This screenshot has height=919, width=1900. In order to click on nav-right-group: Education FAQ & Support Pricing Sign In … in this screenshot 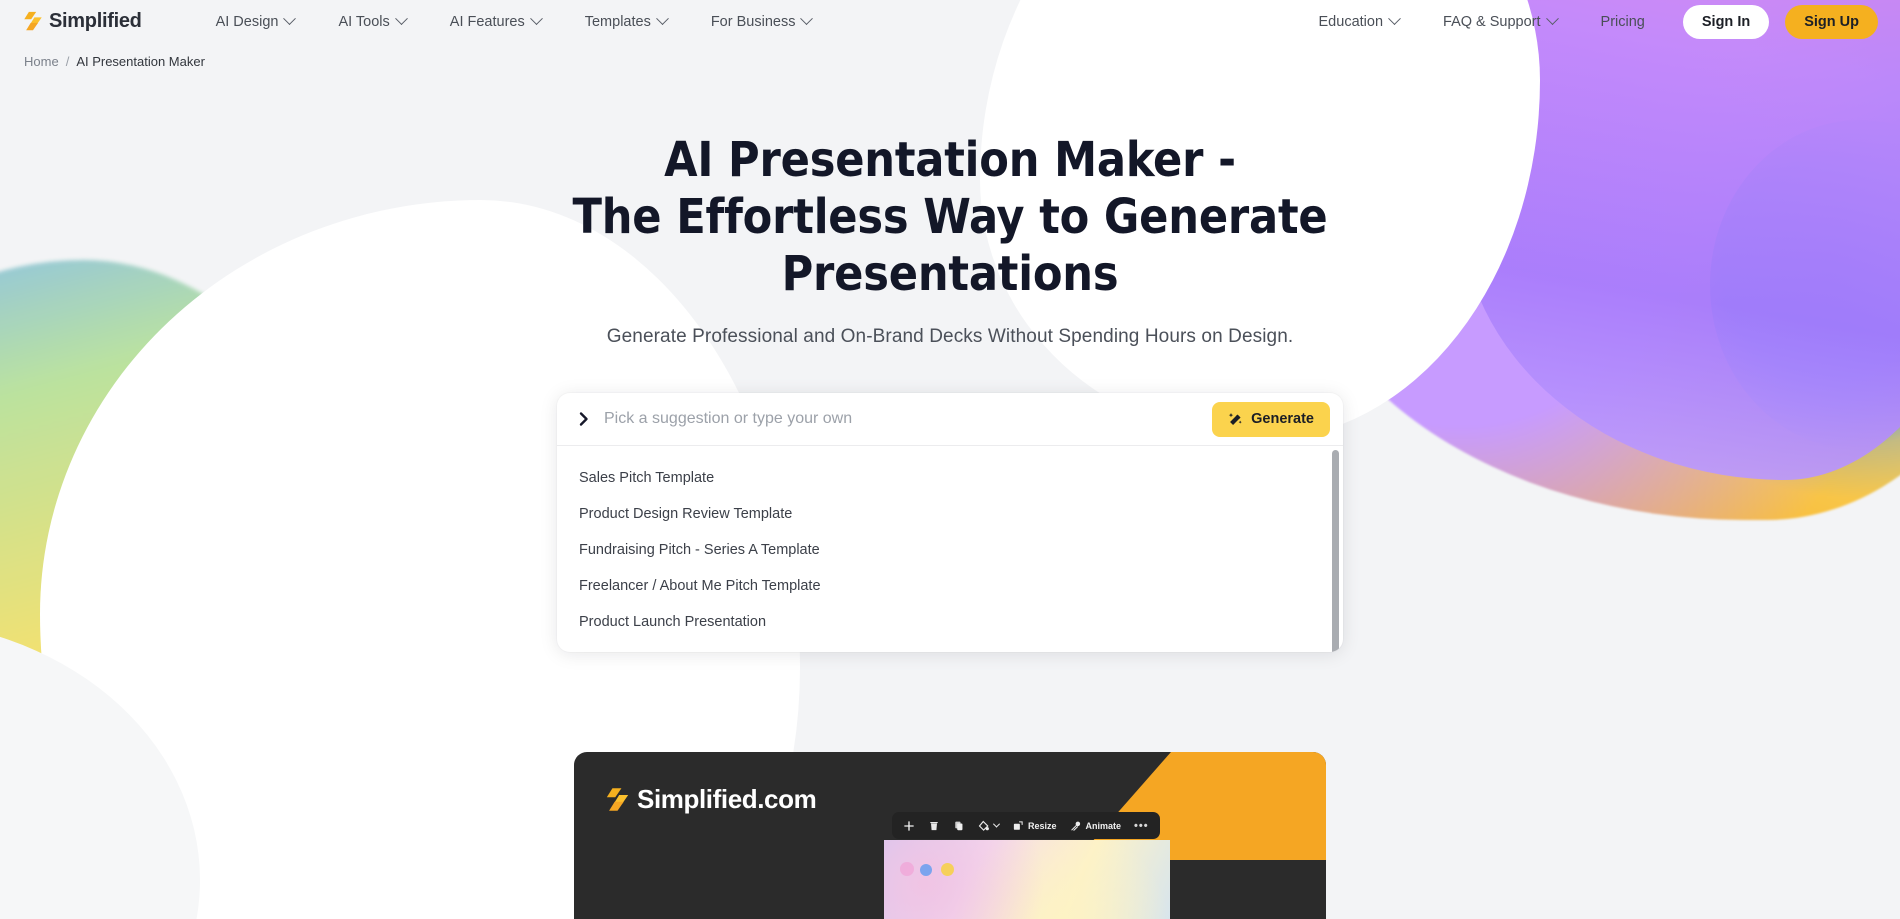, I will do `click(1587, 21)`.